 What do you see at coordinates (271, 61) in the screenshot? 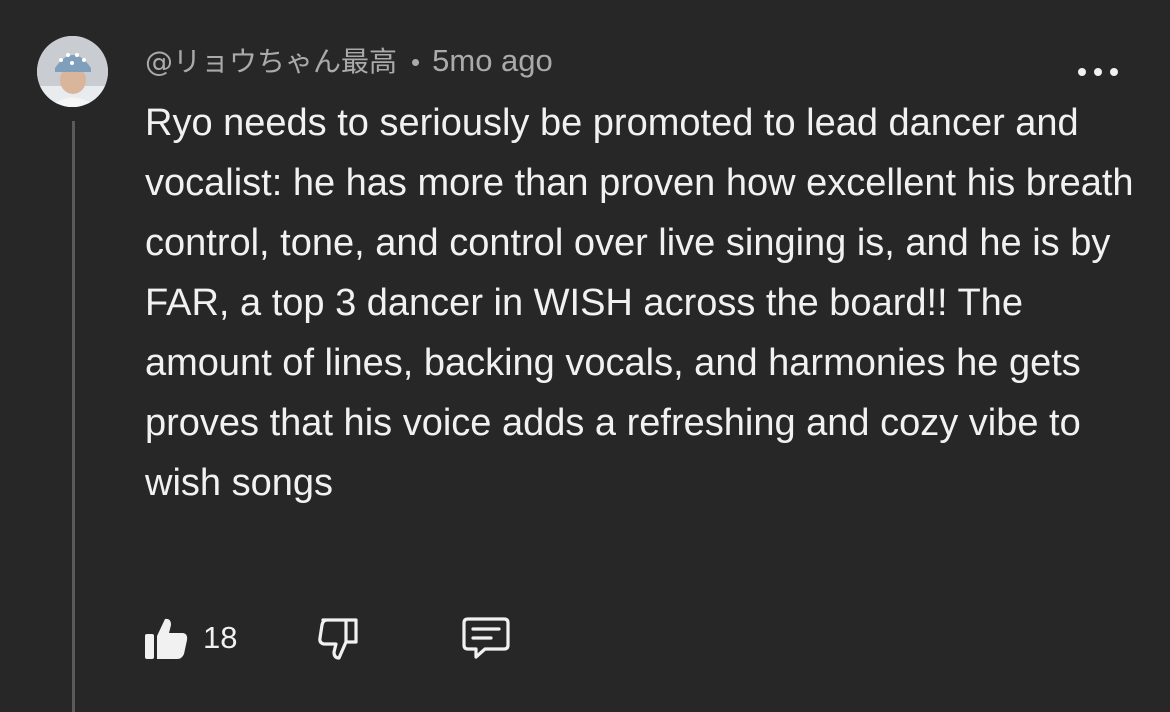
I see `author-handle: @リョウちゃん最高` at bounding box center [271, 61].